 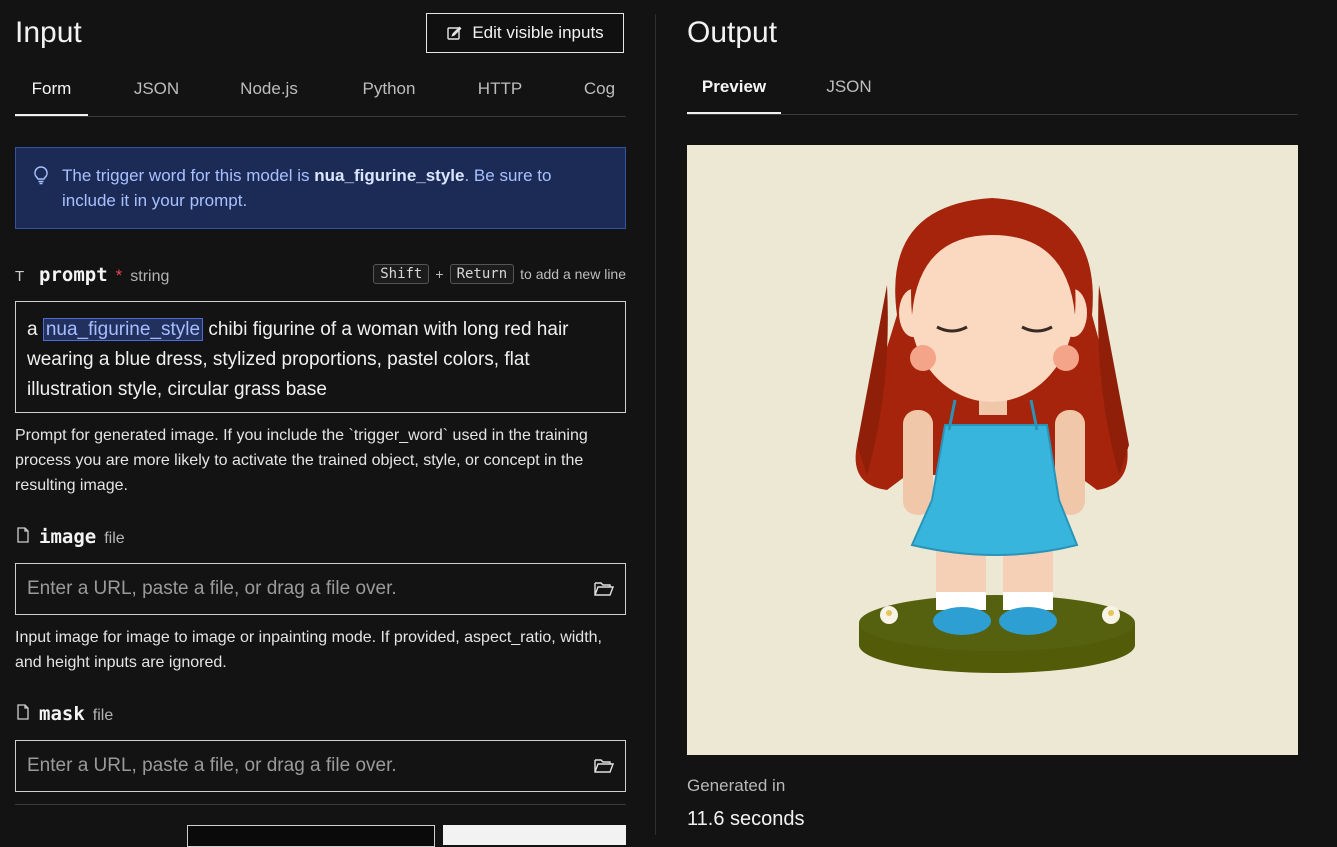 I want to click on run-button, so click(x=534, y=835).